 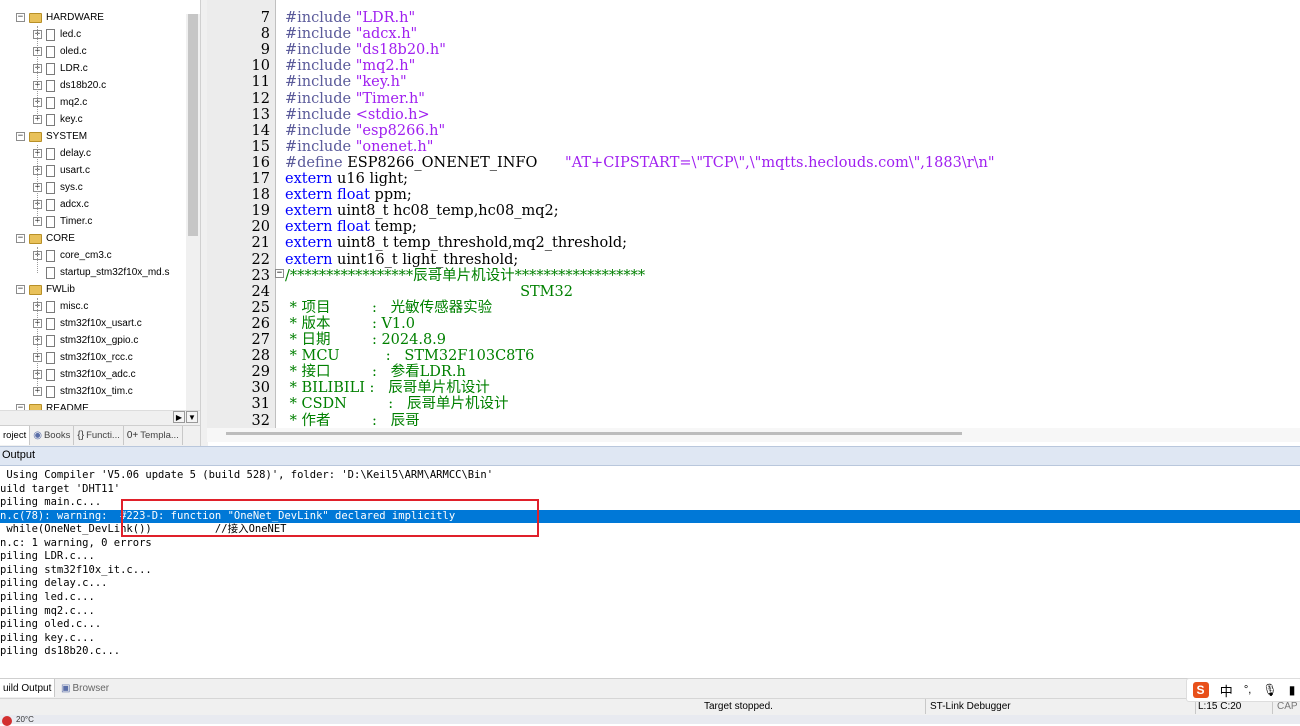 I want to click on group-label: SYSTEM, so click(x=67, y=136).